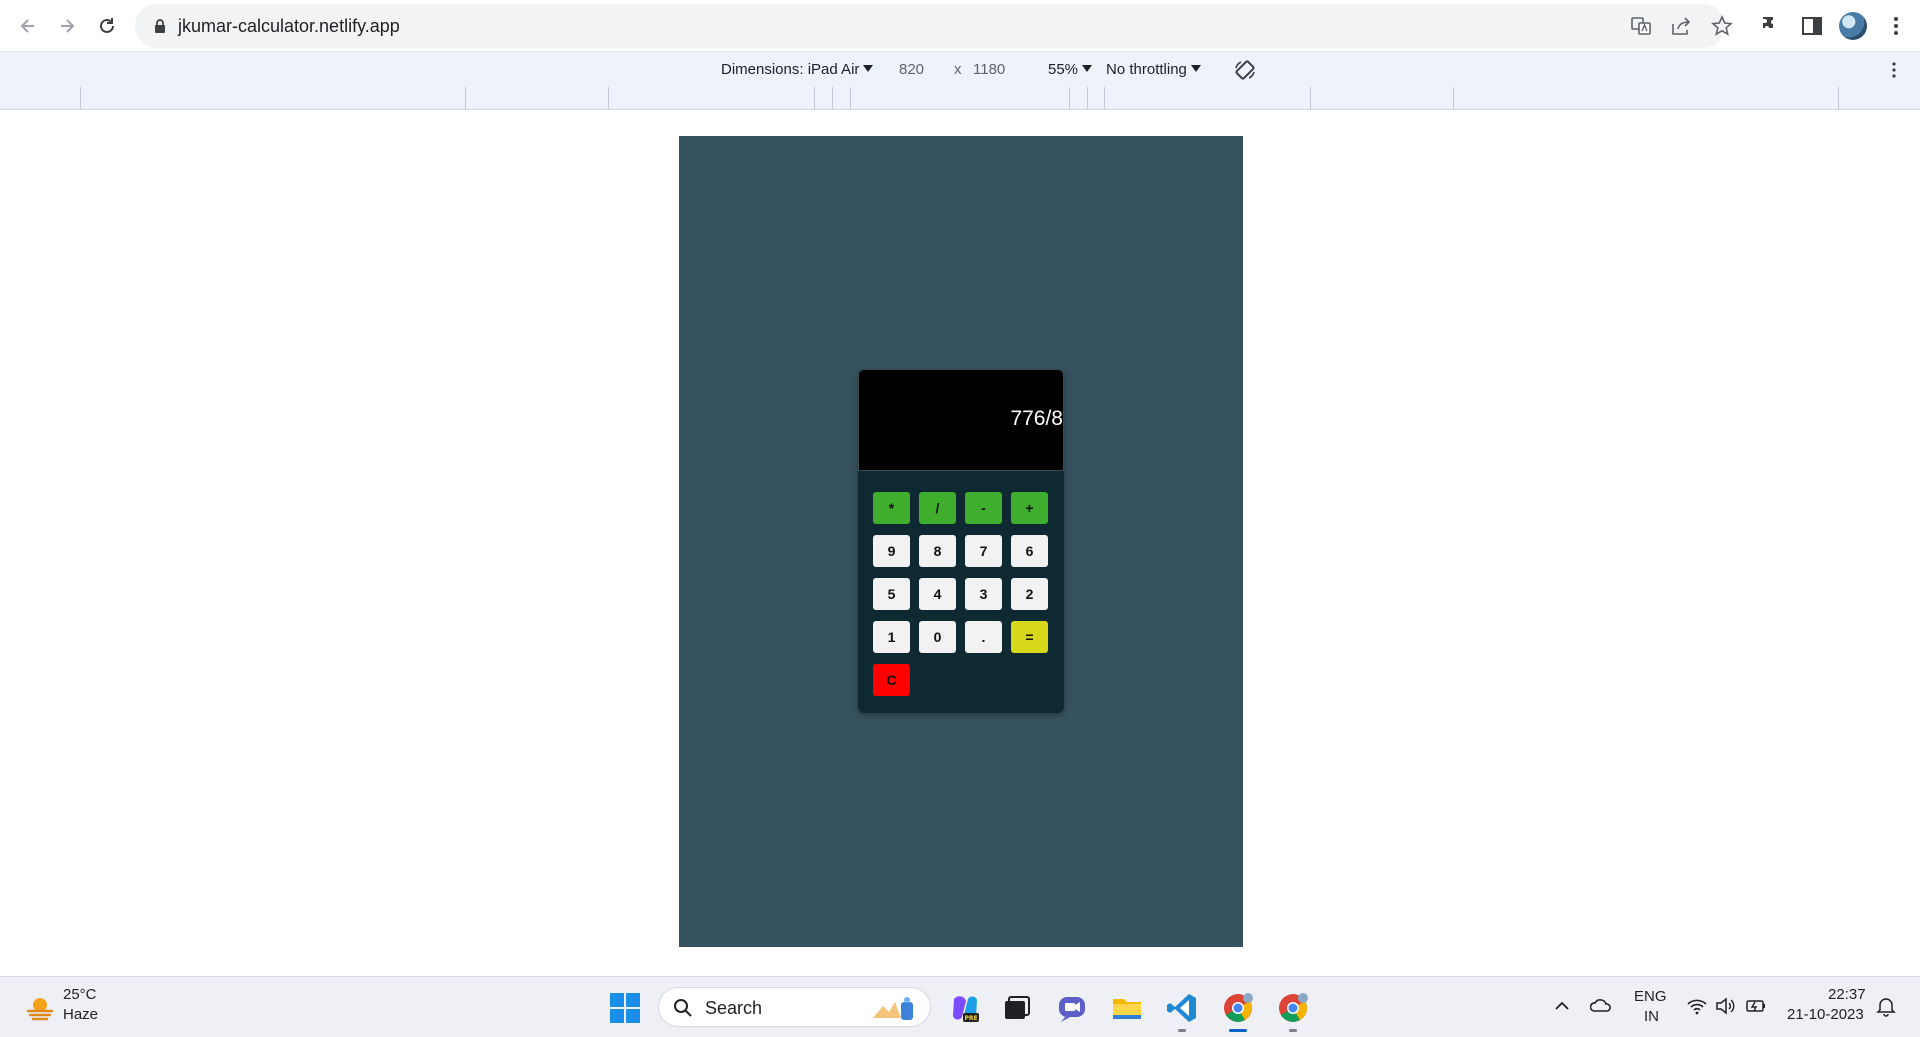 The width and height of the screenshot is (1920, 1037). Describe the element at coordinates (1853, 26) in the screenshot. I see `profile-avatar` at that location.